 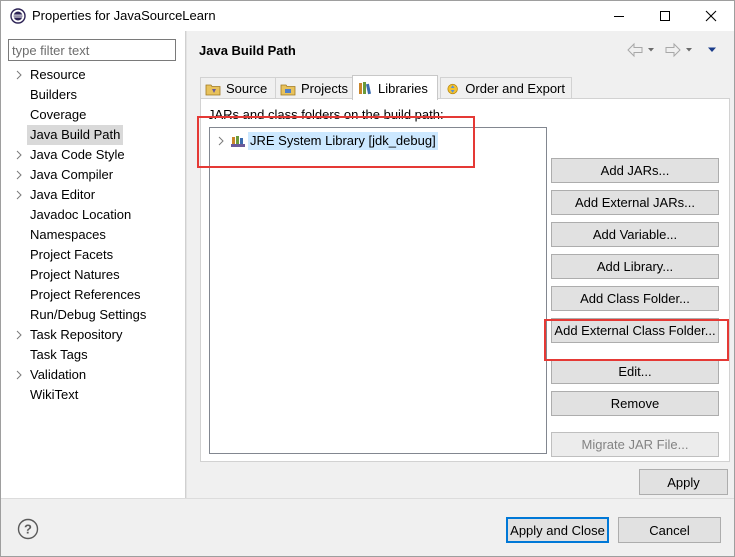 I want to click on maximize-button, so click(x=665, y=16).